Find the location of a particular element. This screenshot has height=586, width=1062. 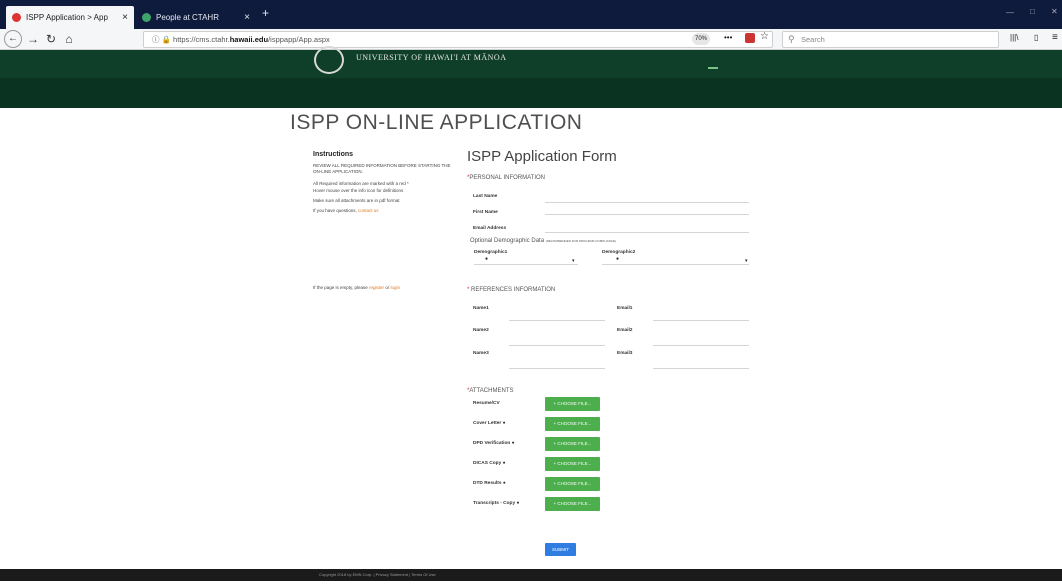

library-icon: |||\ is located at coordinates (1014, 37).